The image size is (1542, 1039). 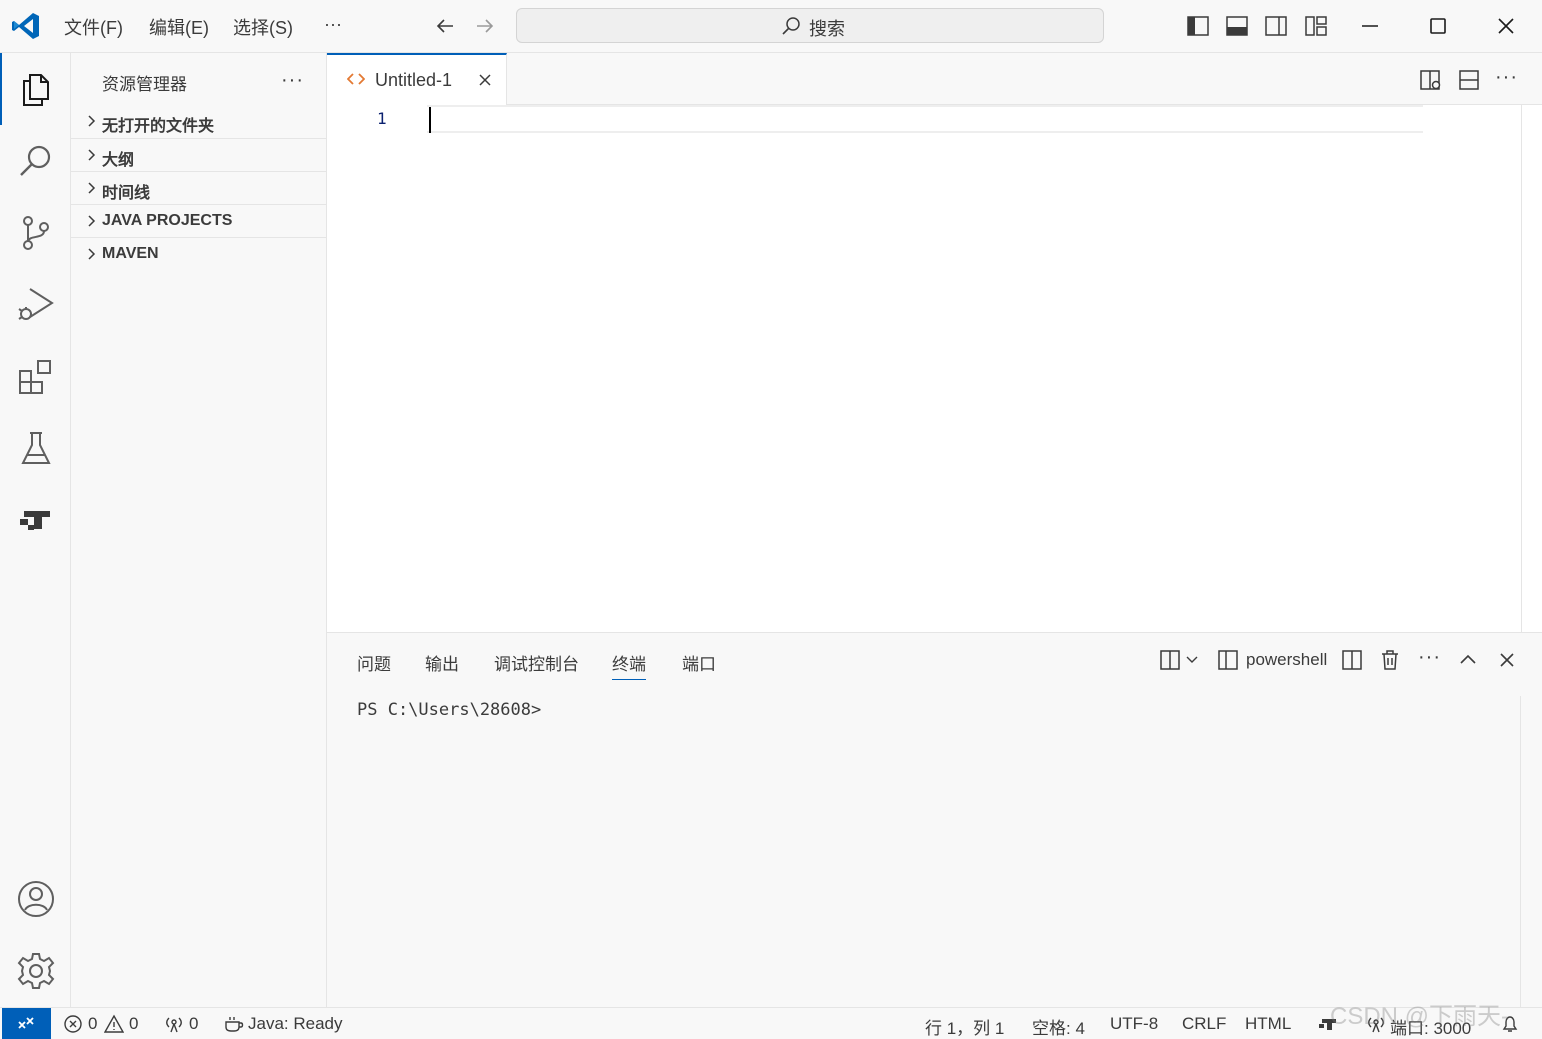 I want to click on tab-debug-console: 调试控制台, so click(x=536, y=662).